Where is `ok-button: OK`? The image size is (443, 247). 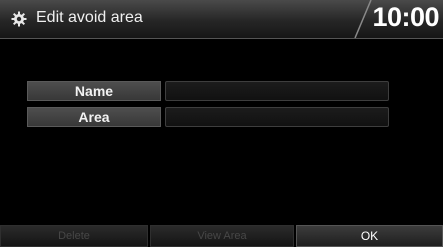
ok-button: OK is located at coordinates (369, 236).